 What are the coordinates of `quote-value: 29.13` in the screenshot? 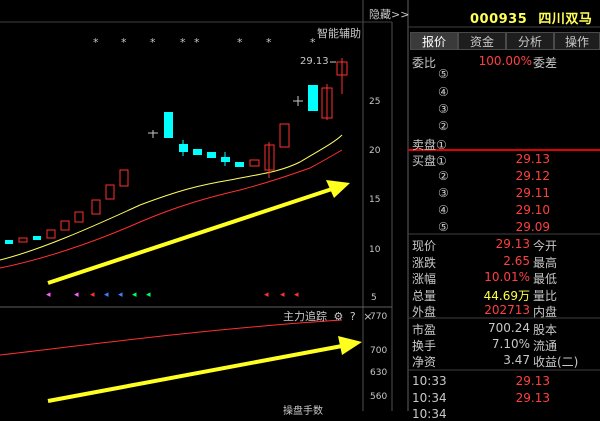 It's located at (512, 244).